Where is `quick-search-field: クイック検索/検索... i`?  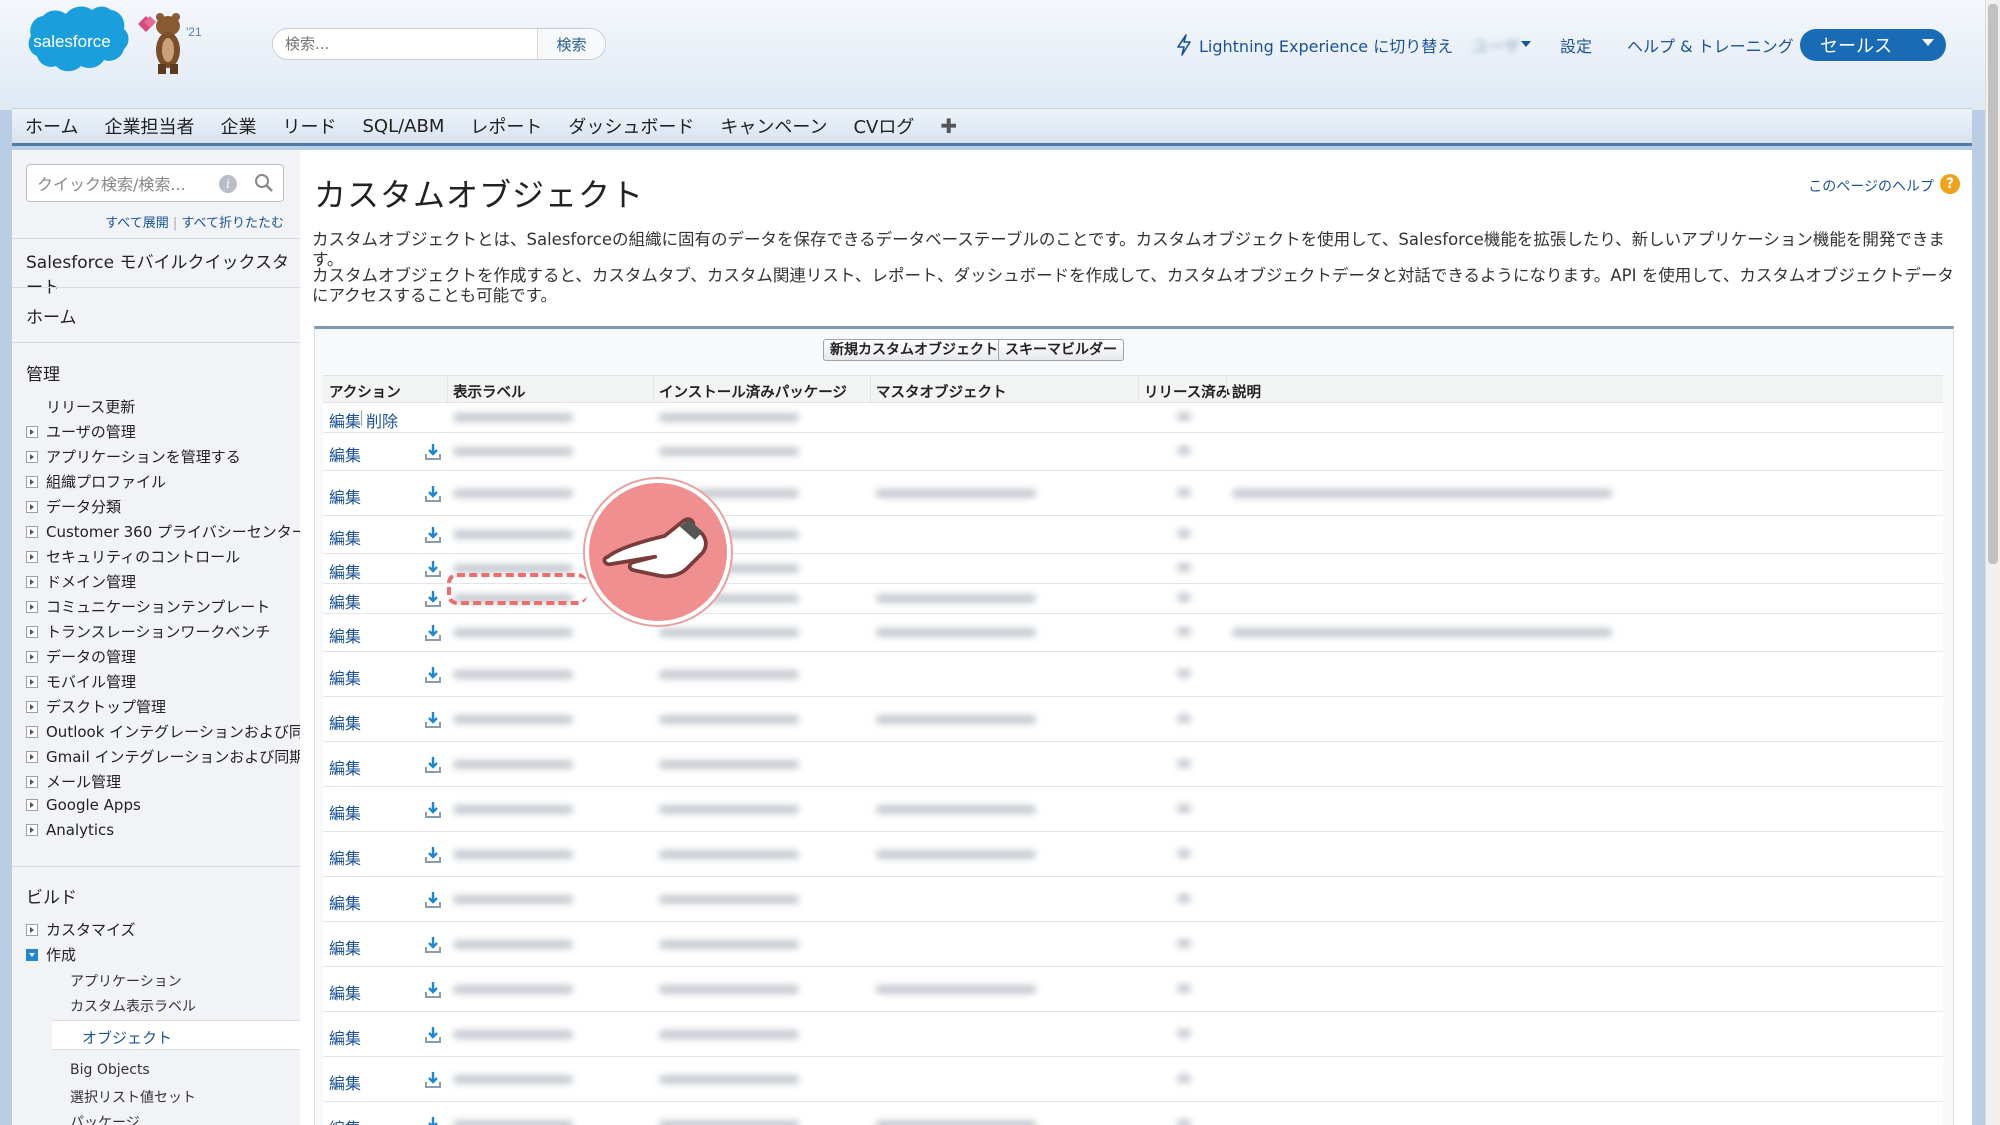 quick-search-field: クイック検索/検索... i is located at coordinates (155, 183).